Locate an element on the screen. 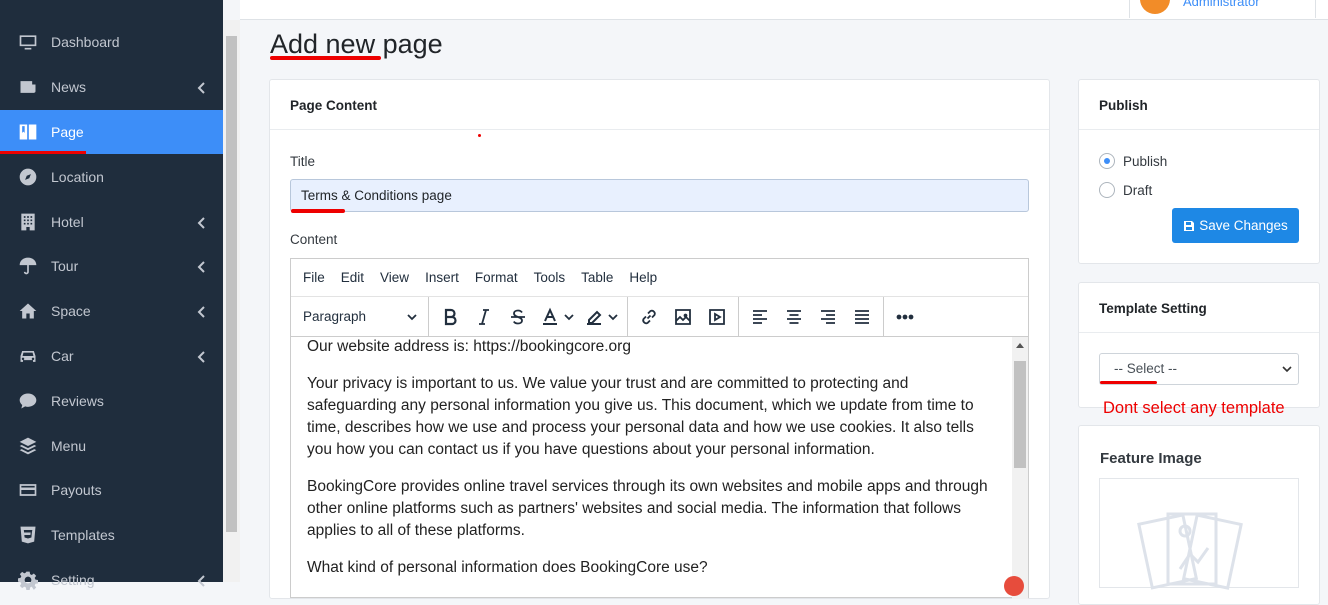 This screenshot has width=1328, height=605. scroll-up-icon is located at coordinates (1020, 345).